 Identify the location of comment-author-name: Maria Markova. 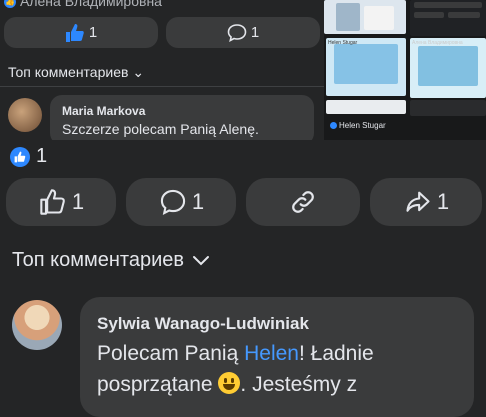
(103, 111).